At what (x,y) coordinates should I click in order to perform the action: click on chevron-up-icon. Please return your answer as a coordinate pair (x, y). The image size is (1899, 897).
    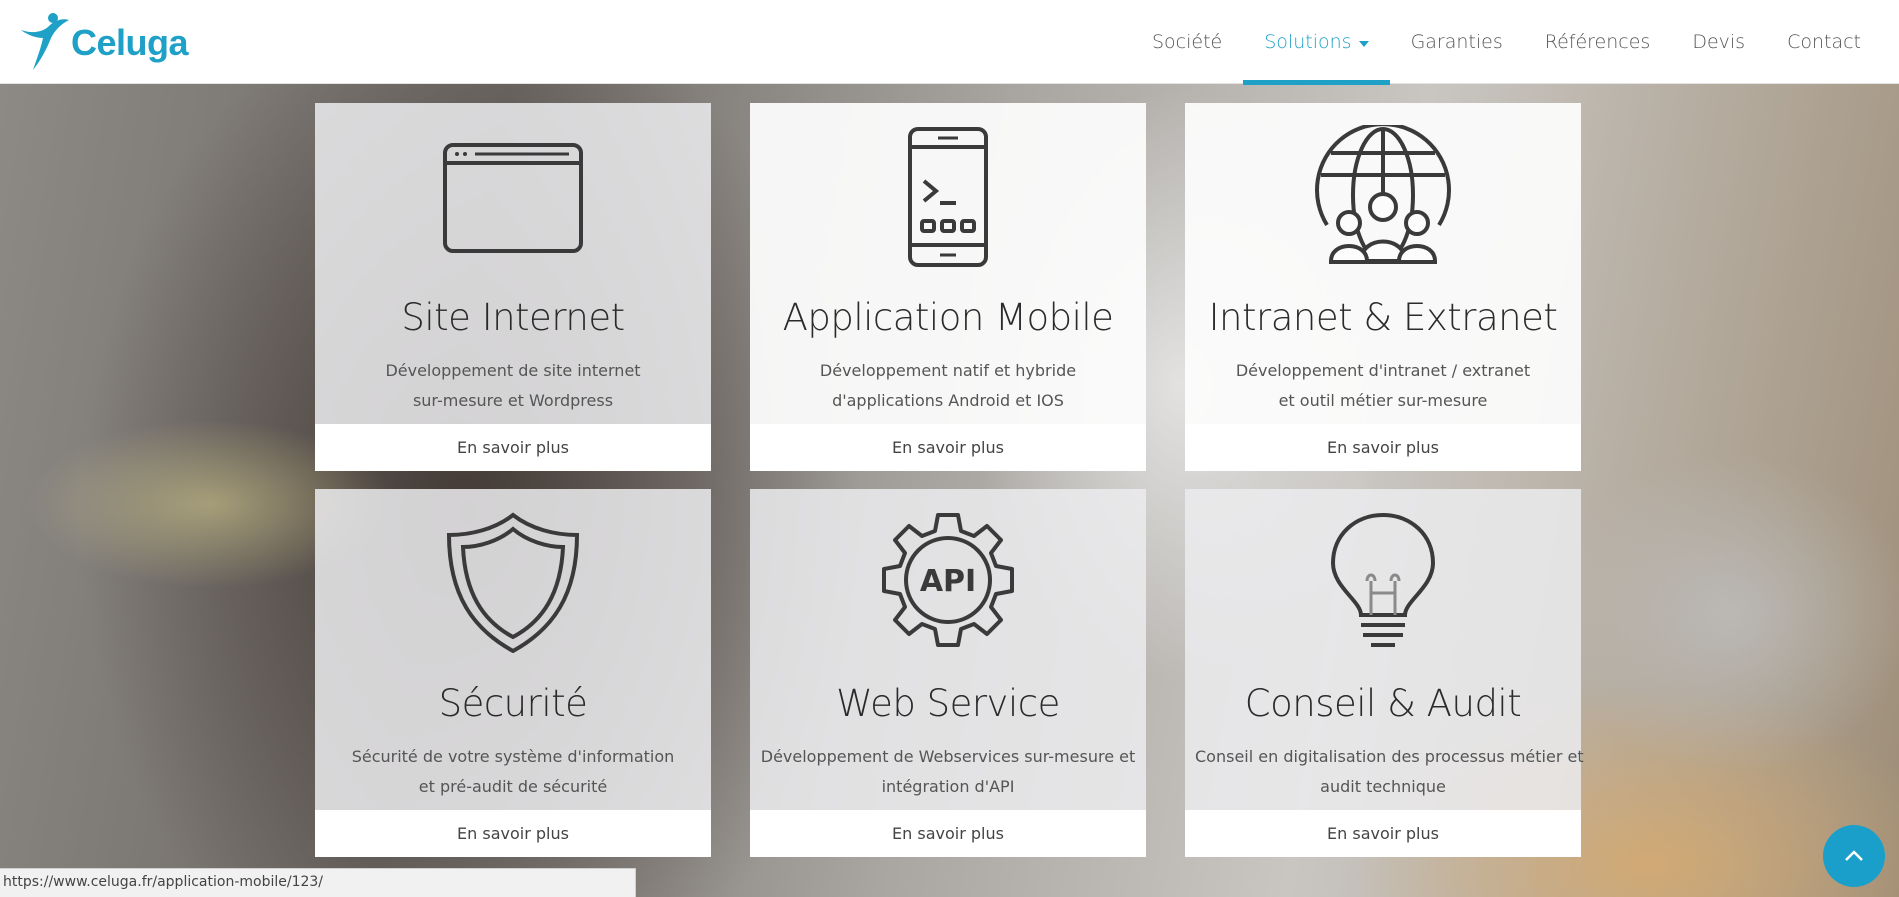
    Looking at the image, I should click on (1854, 855).